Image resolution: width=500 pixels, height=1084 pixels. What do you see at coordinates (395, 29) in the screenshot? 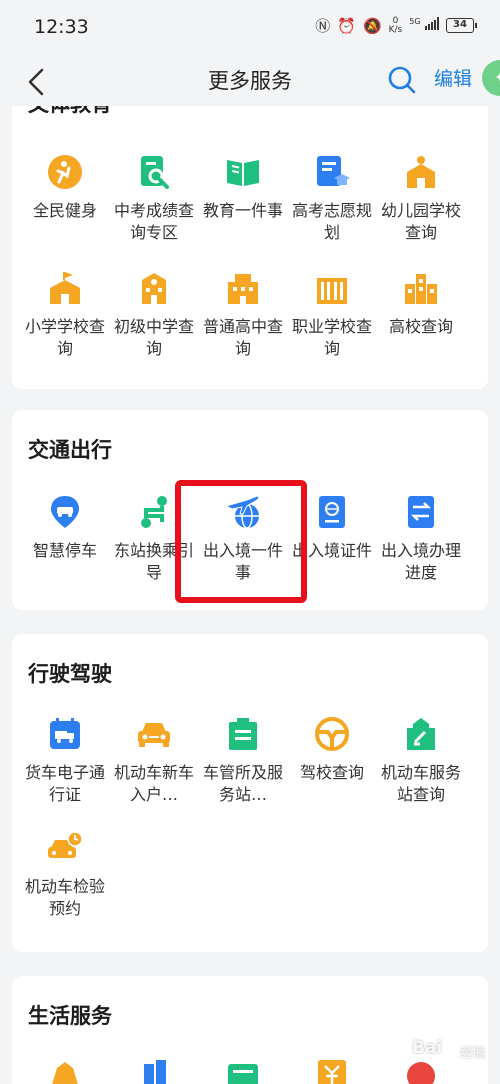
I see `net-speed-unit: K/s` at bounding box center [395, 29].